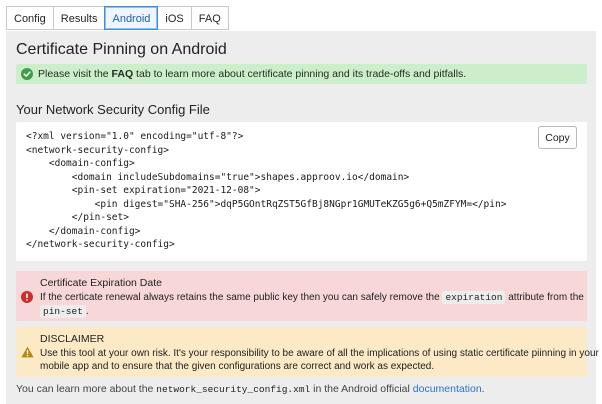 This screenshot has height=404, width=602. I want to click on check-circle-icon, so click(27, 74).